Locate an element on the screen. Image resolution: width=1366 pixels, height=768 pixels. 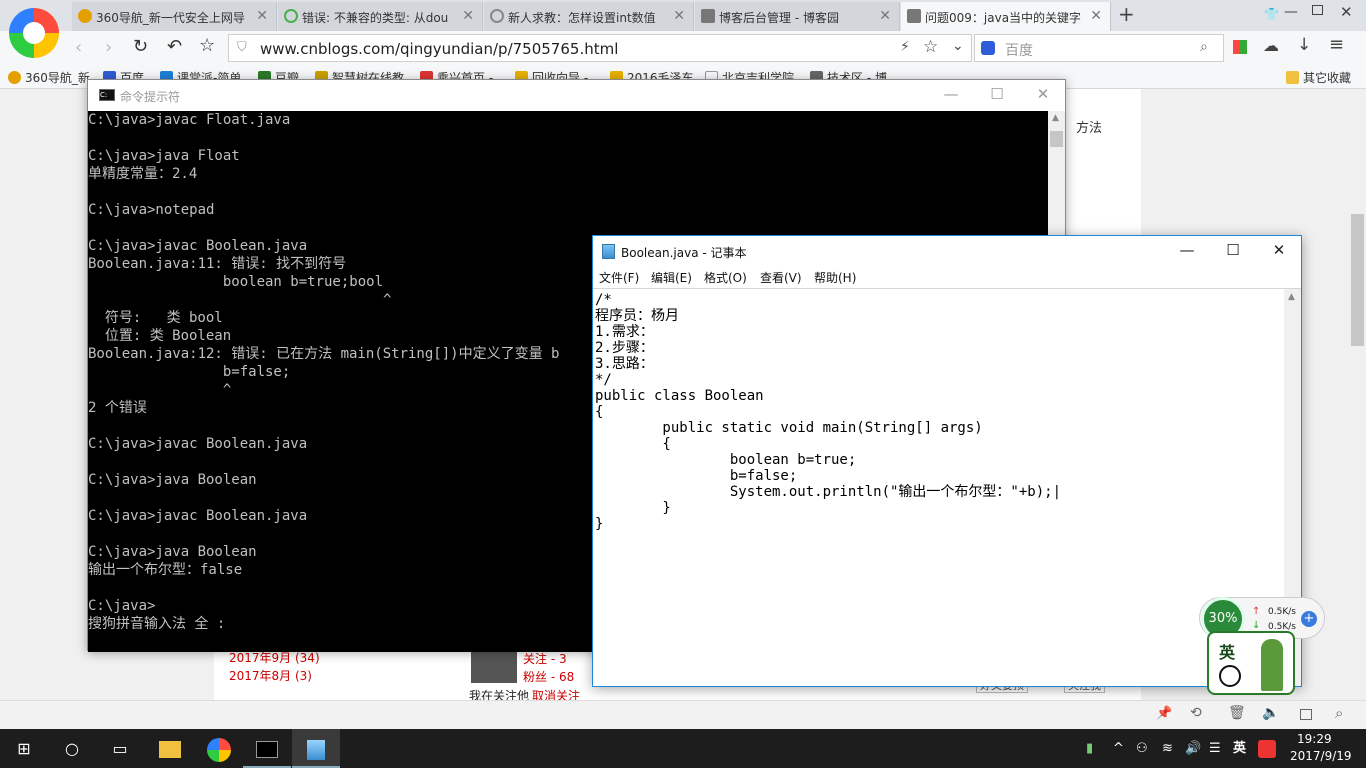
editor-line: { is located at coordinates (633, 444).